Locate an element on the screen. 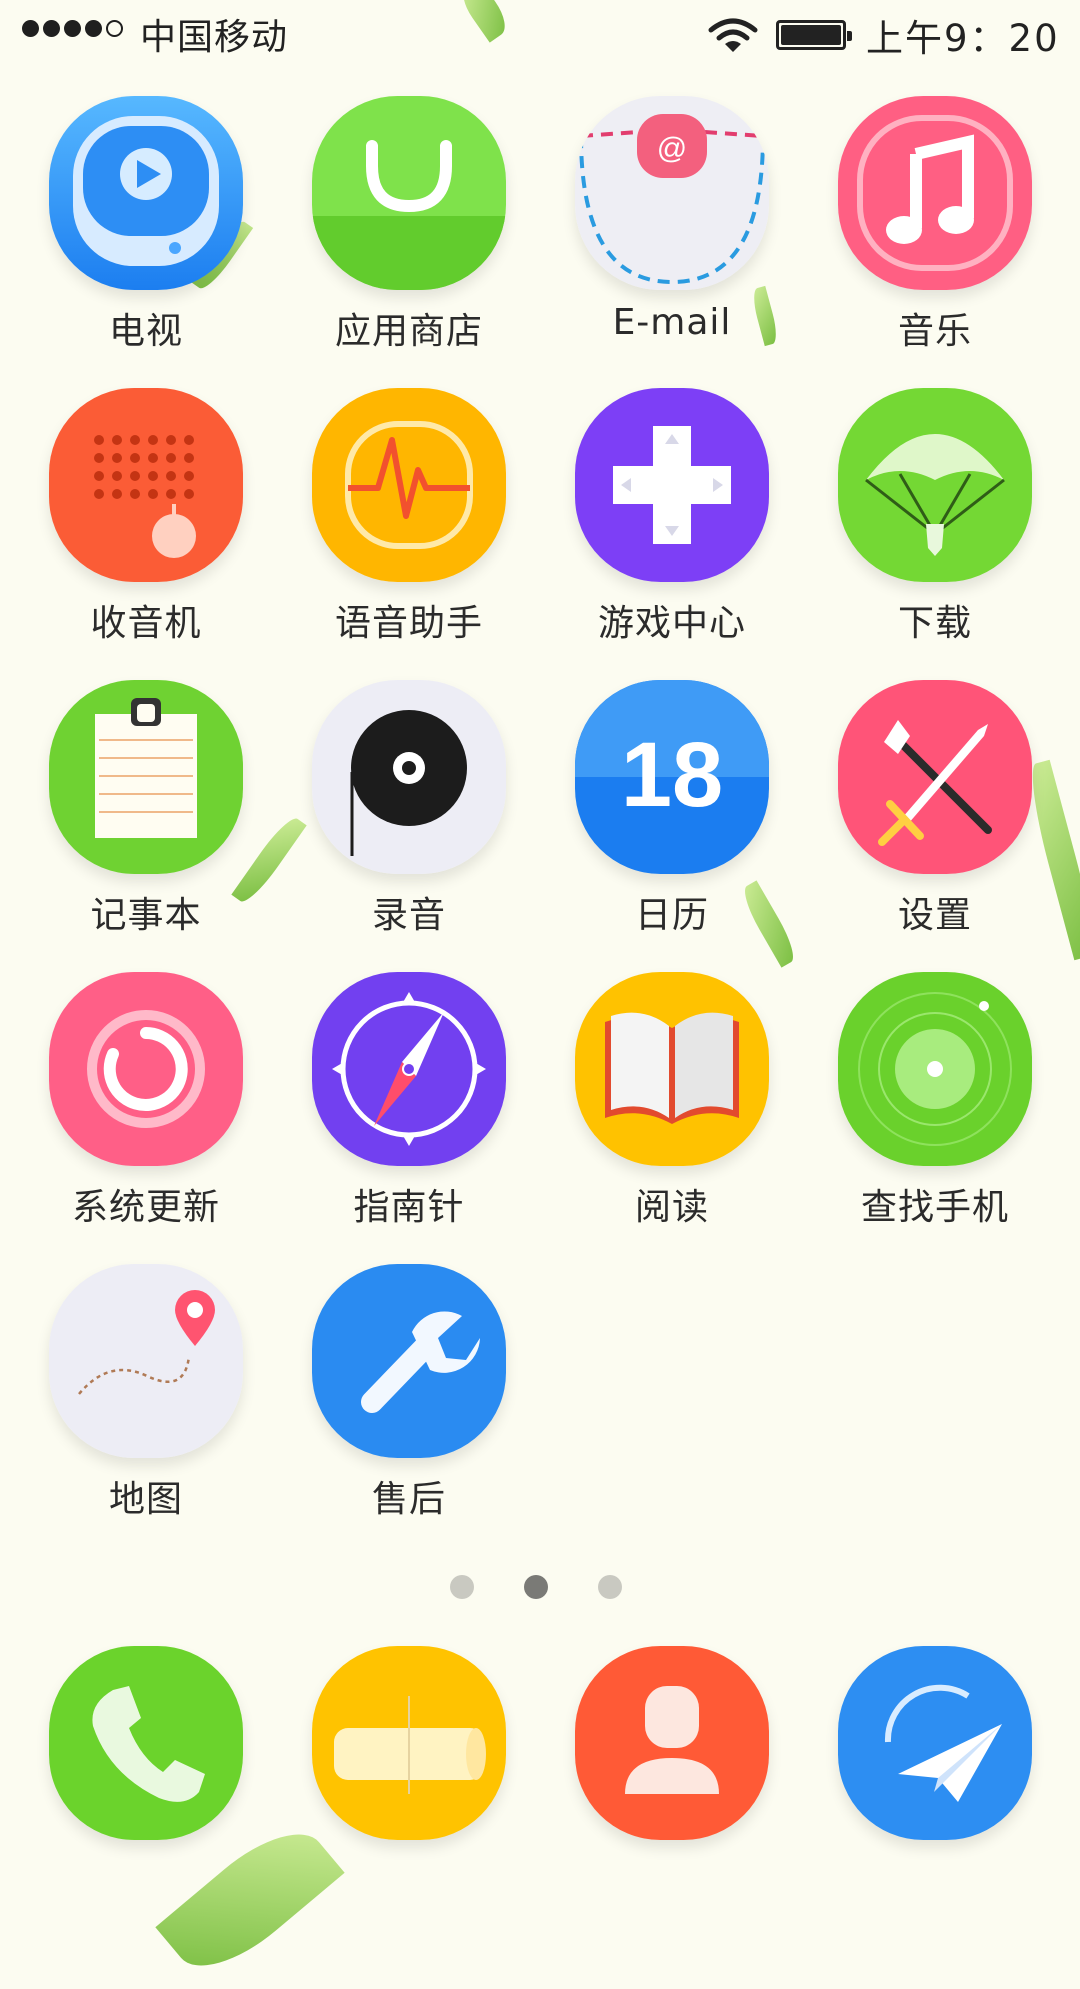 The width and height of the screenshot is (1080, 1989). app-music: 音乐 is located at coordinates (935, 241).